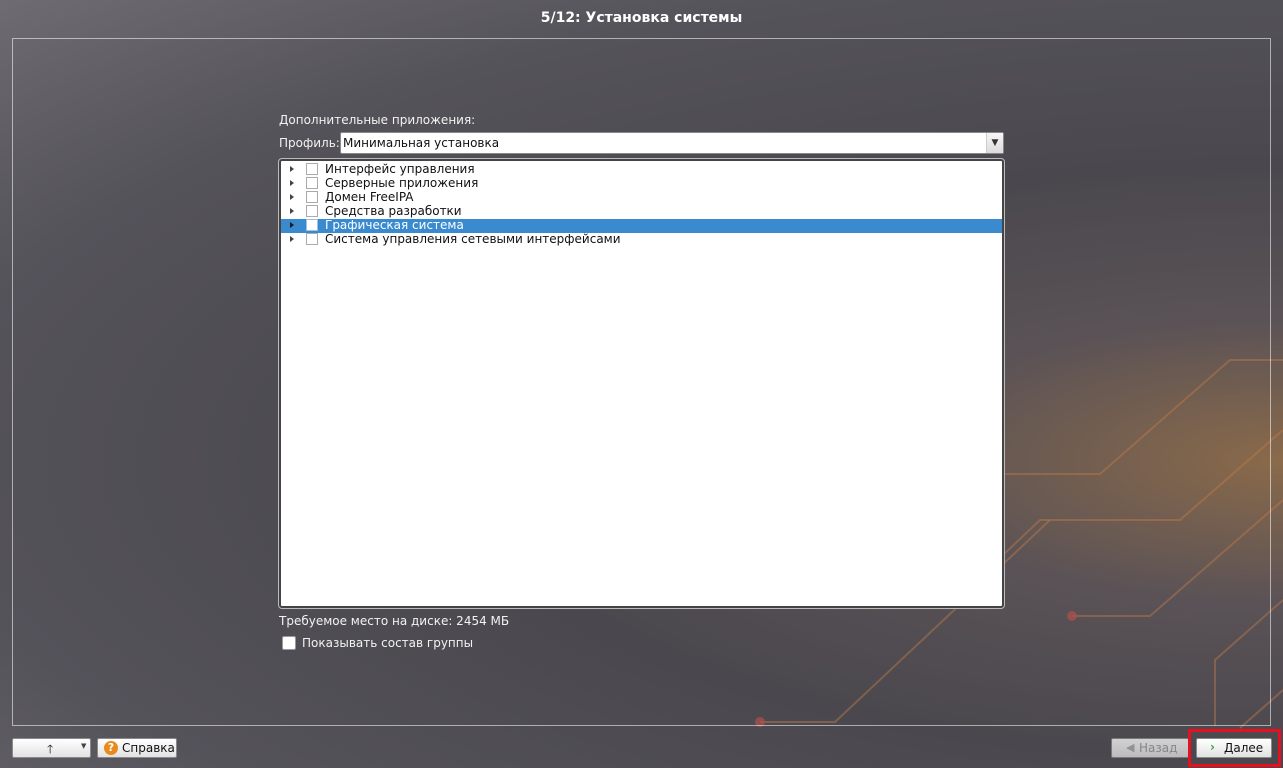 This screenshot has height=768, width=1283. Describe the element at coordinates (641, 211) in the screenshot. I see `tree-row: Средства разработки` at that location.